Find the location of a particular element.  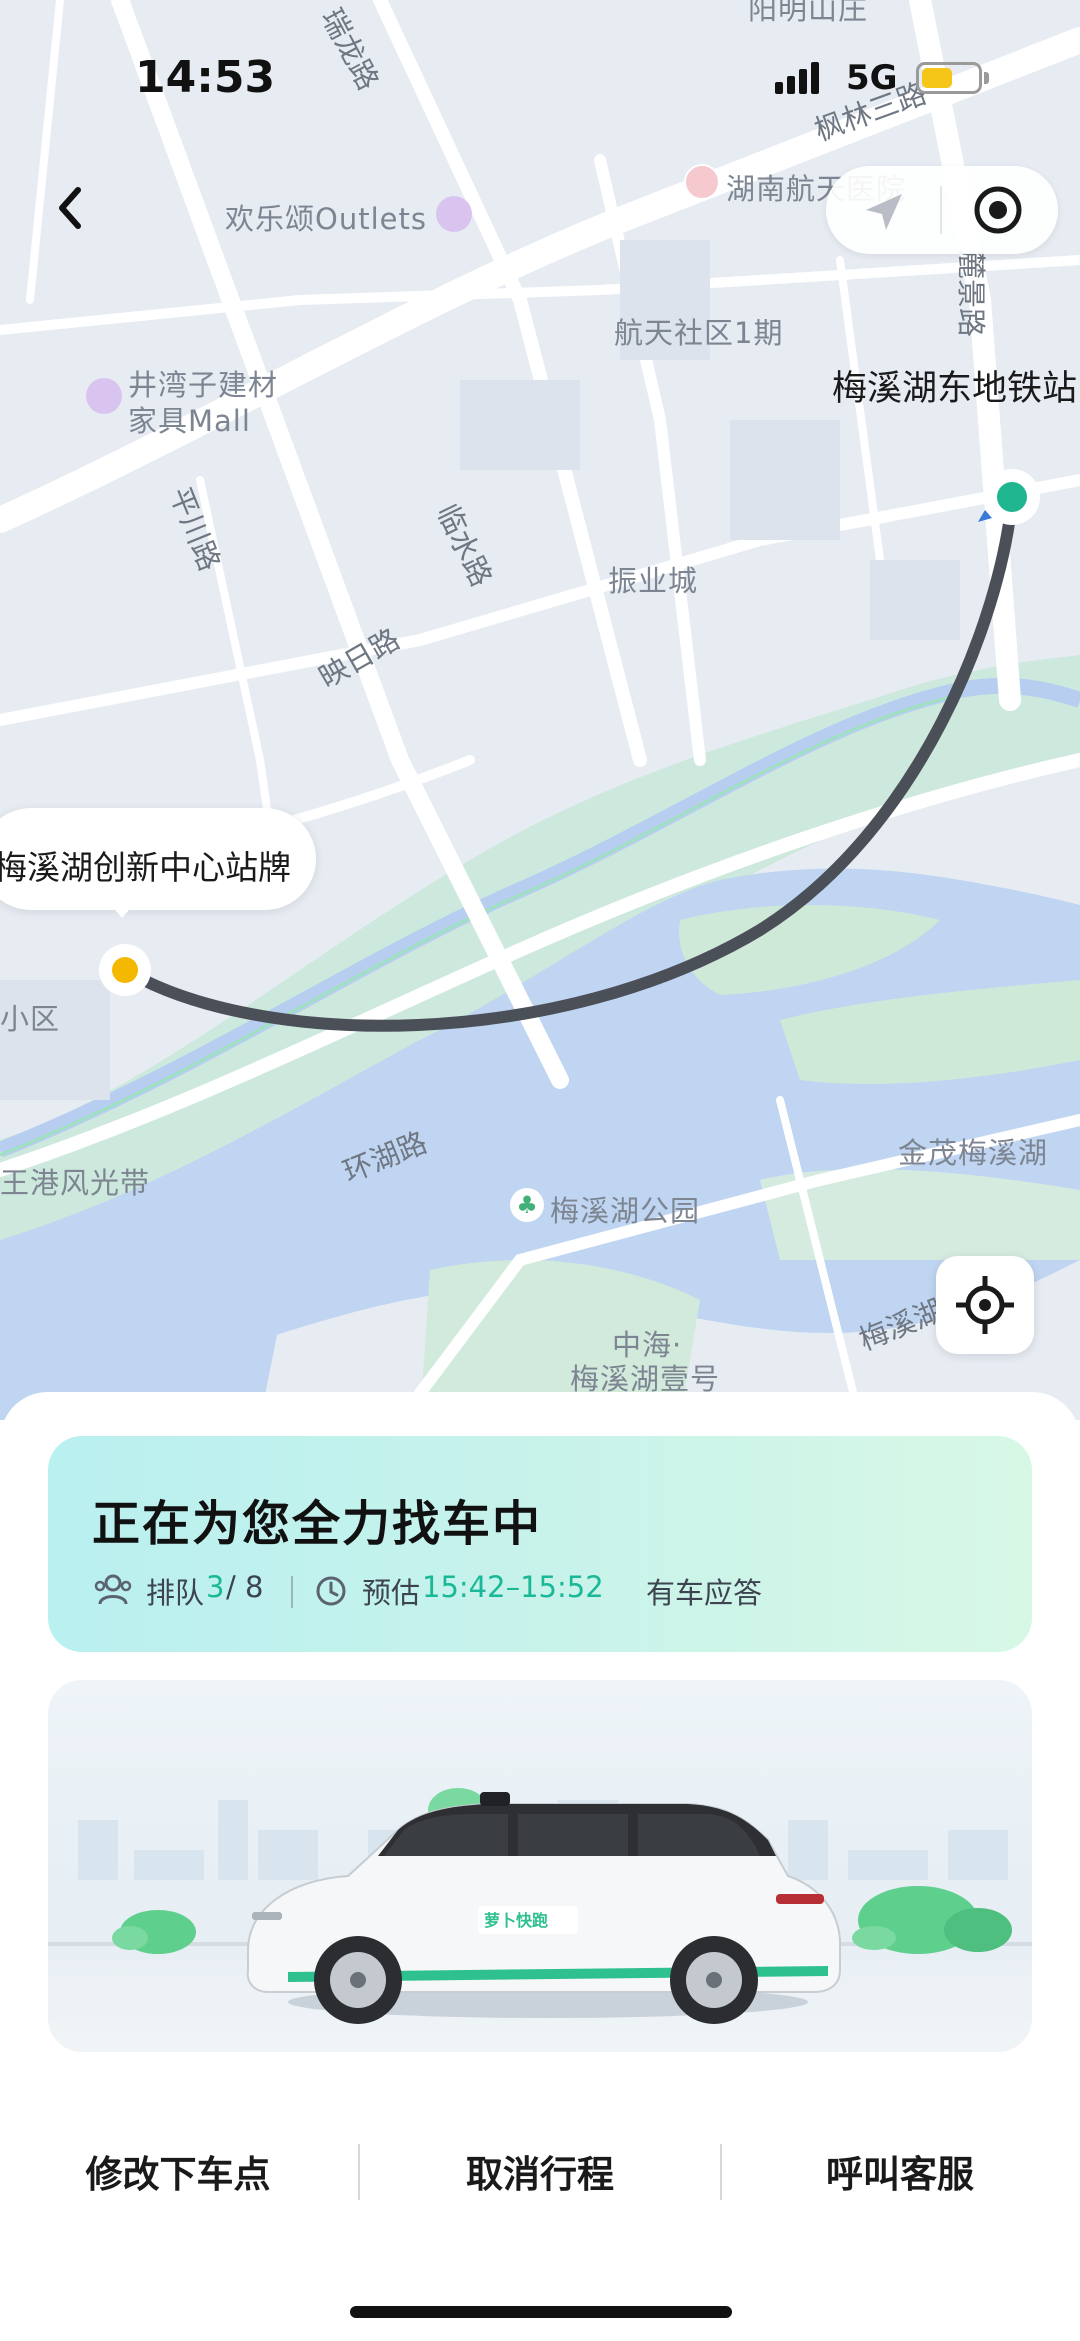

pickup-bubble: 梅溪湖创新中心站牌 is located at coordinates (158, 859).